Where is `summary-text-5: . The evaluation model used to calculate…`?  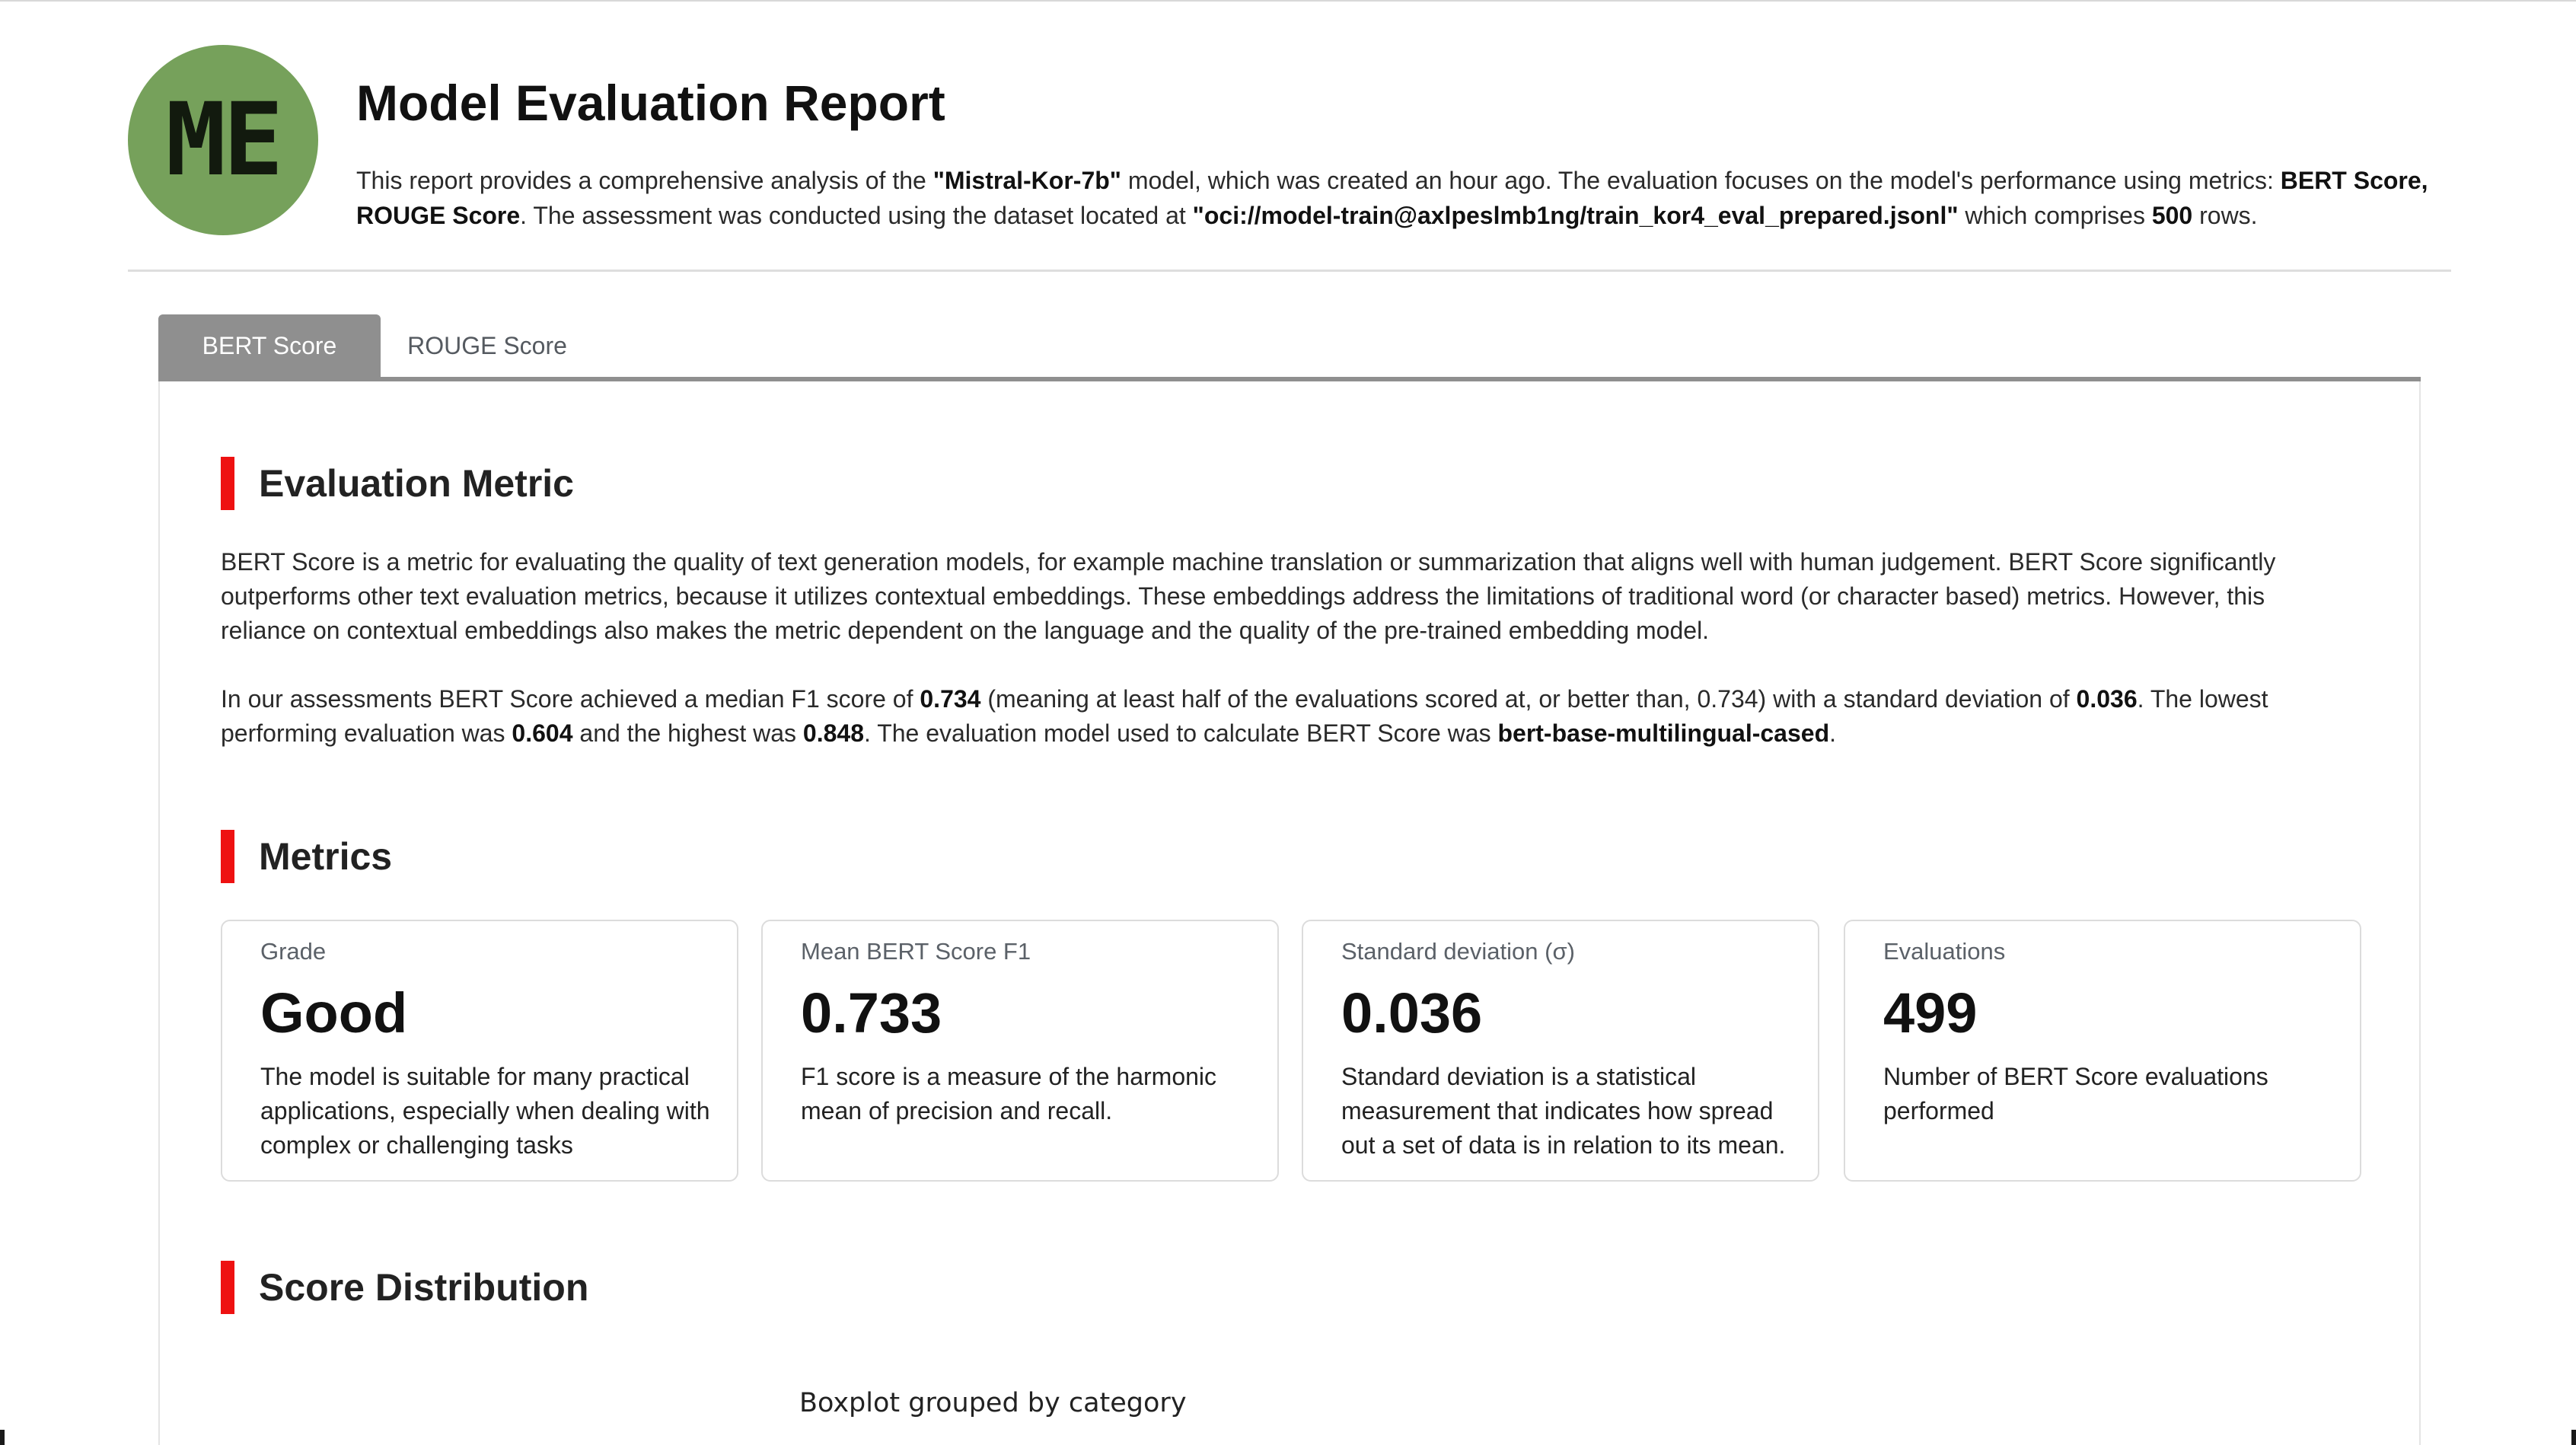 summary-text-5: . The evaluation model used to calculate… is located at coordinates (1181, 733).